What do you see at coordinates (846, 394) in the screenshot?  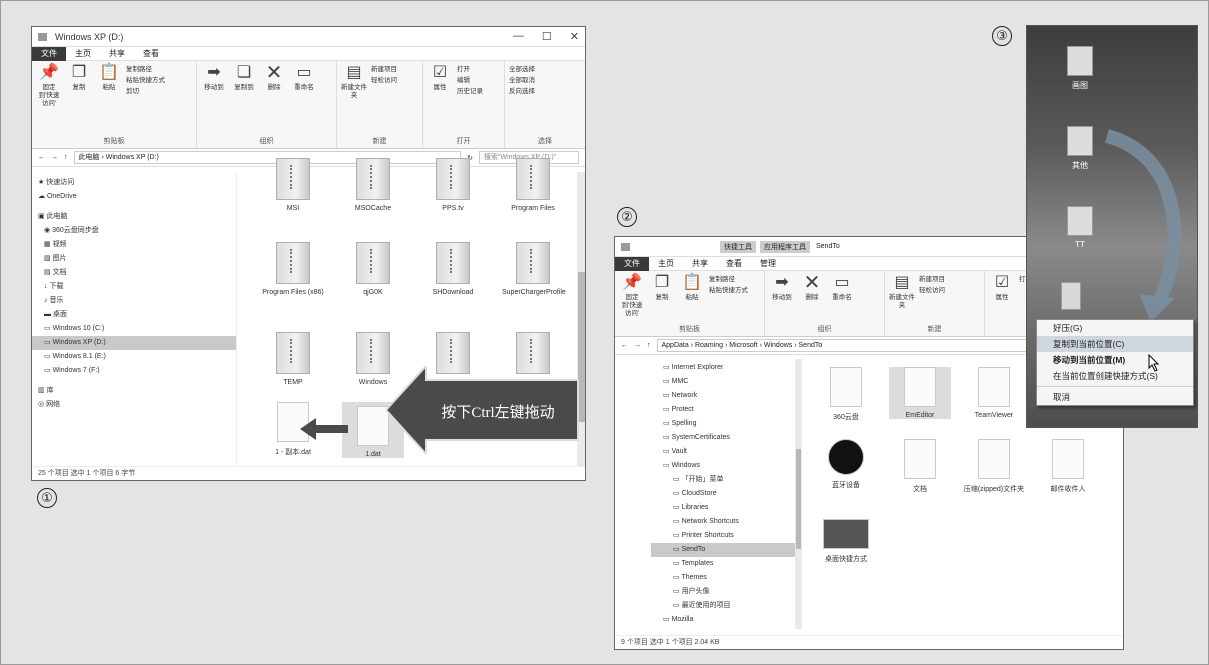 I see `file-item: 360云盘` at bounding box center [846, 394].